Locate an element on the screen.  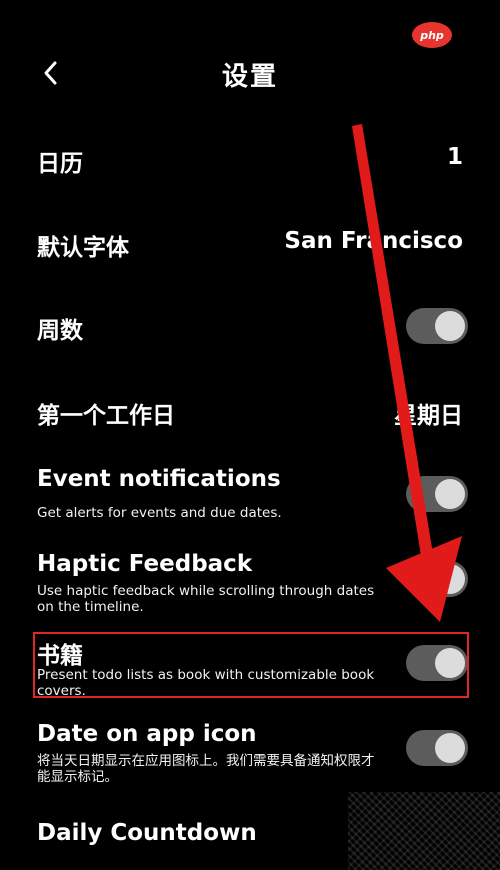
setting-label: 周数 is located at coordinates (60, 331).